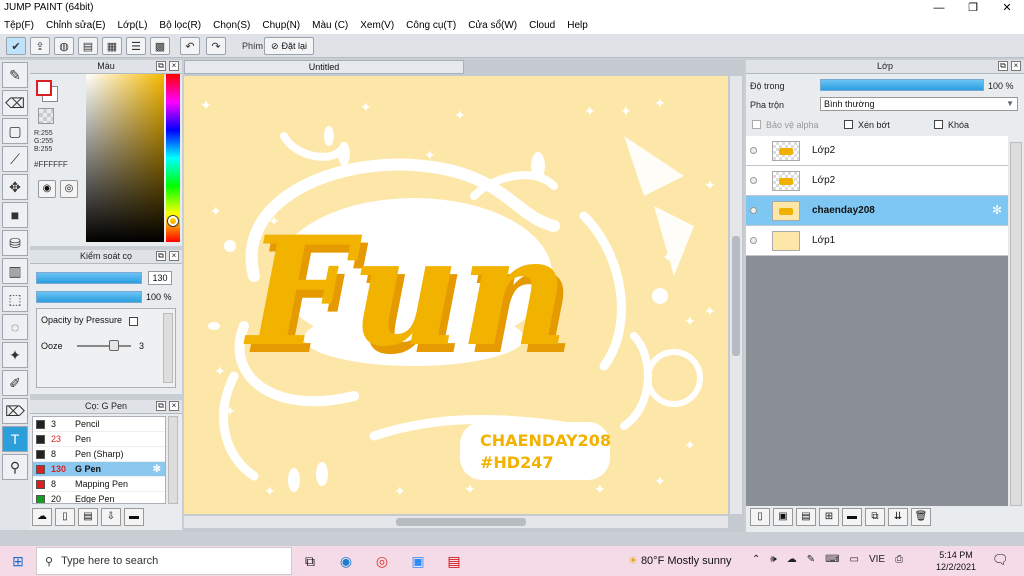  I want to click on text-tool-icon: T, so click(15, 439).